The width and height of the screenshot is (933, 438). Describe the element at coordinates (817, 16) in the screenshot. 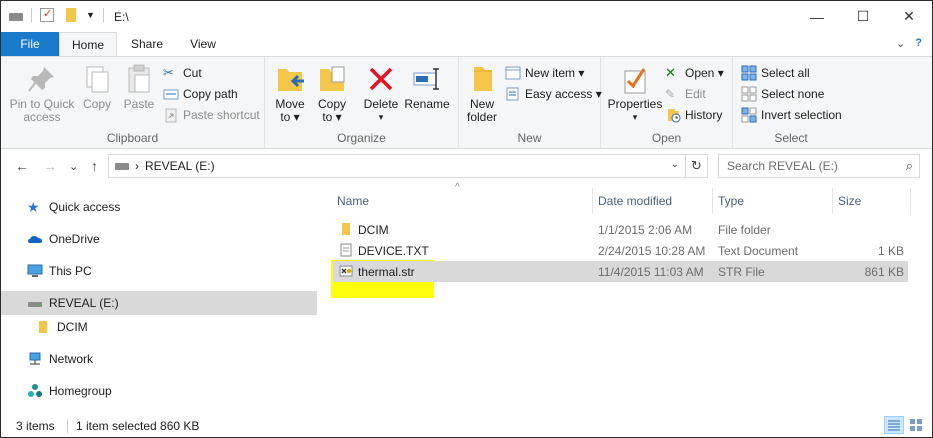

I see `minimize-button: —` at that location.